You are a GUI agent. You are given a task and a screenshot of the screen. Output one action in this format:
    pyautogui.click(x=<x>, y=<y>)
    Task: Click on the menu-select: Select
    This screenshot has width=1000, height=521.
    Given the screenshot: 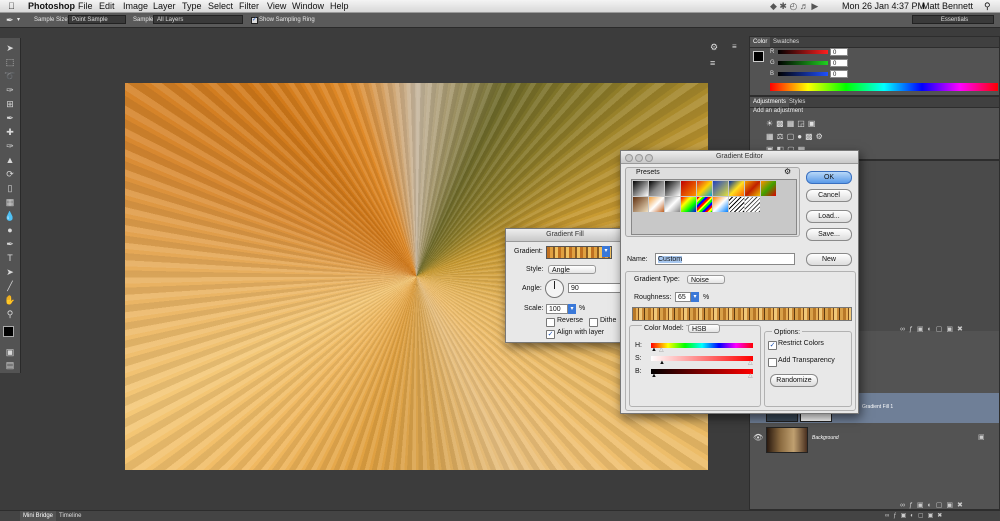 What is the action you would take?
    pyautogui.click(x=220, y=6)
    